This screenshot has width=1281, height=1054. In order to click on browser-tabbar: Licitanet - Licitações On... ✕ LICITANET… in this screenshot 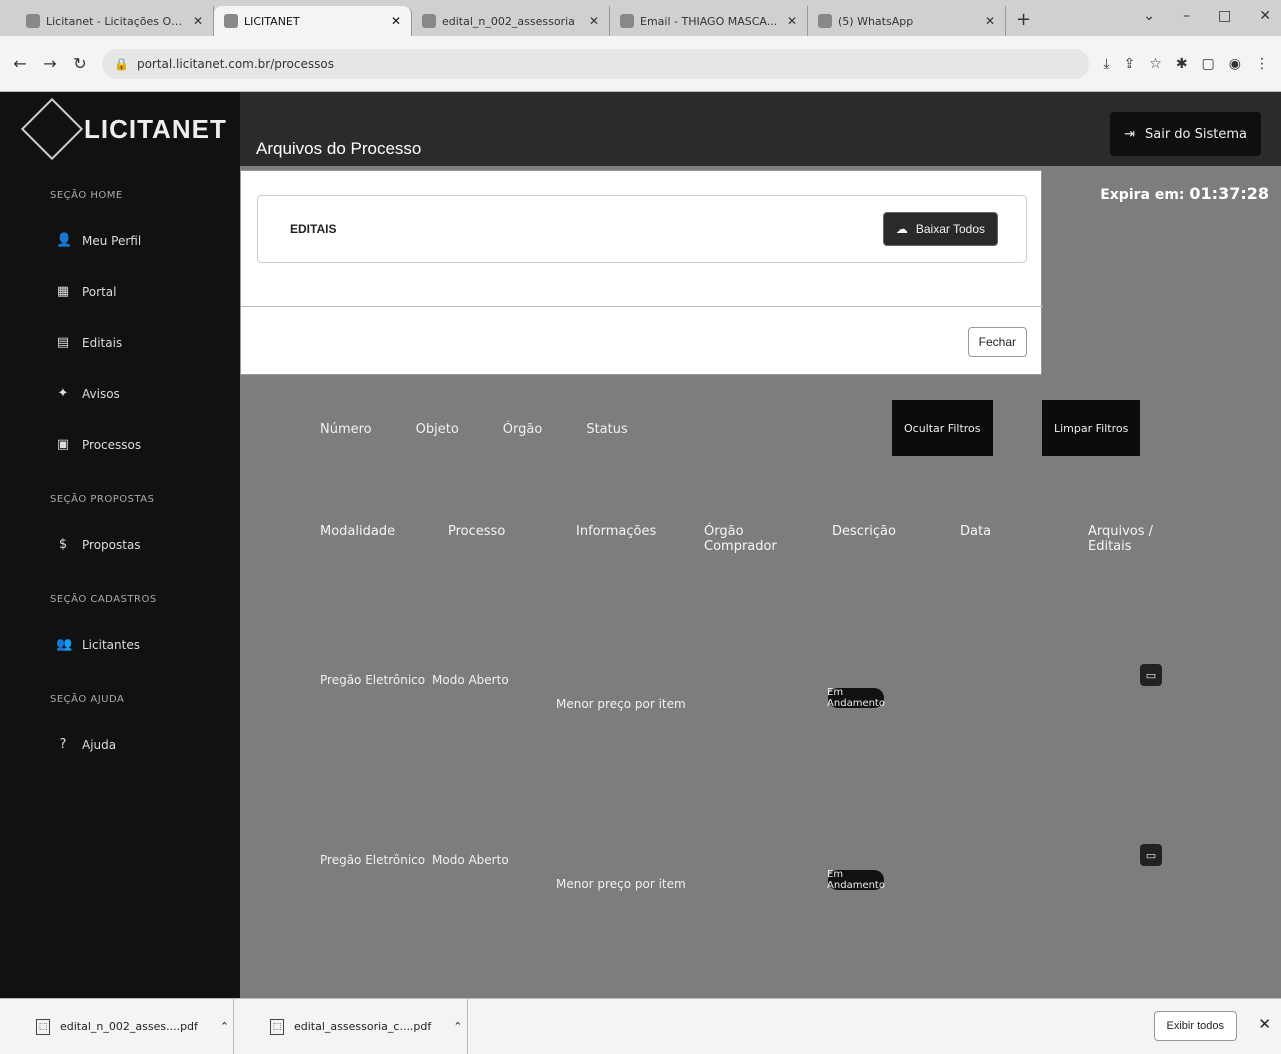, I will do `click(640, 18)`.